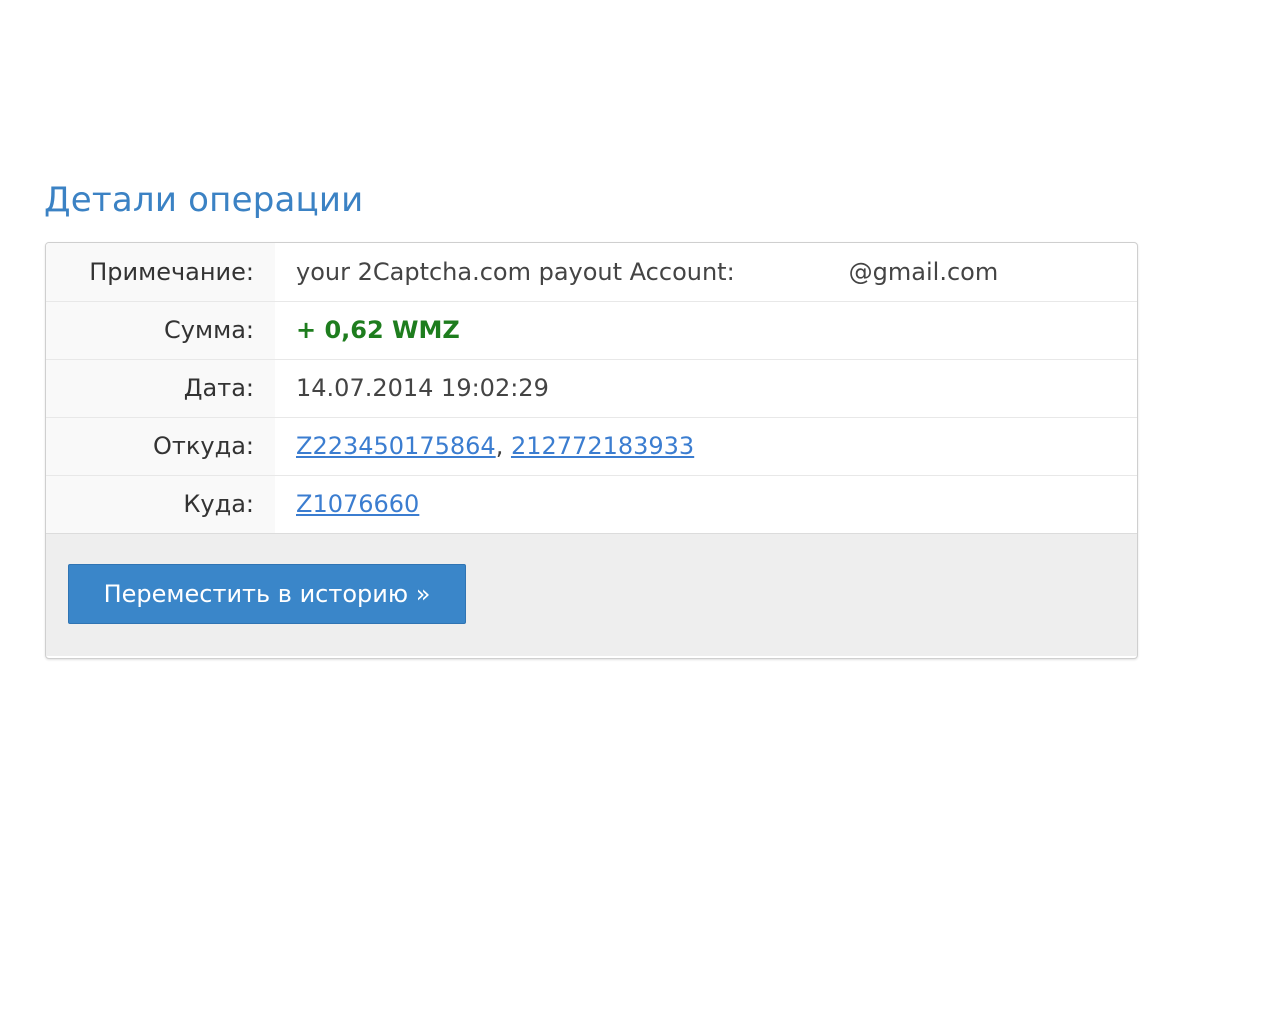 The image size is (1280, 1024). Describe the element at coordinates (267, 594) in the screenshot. I see `move-to-history-button: Переместить в историю »` at that location.